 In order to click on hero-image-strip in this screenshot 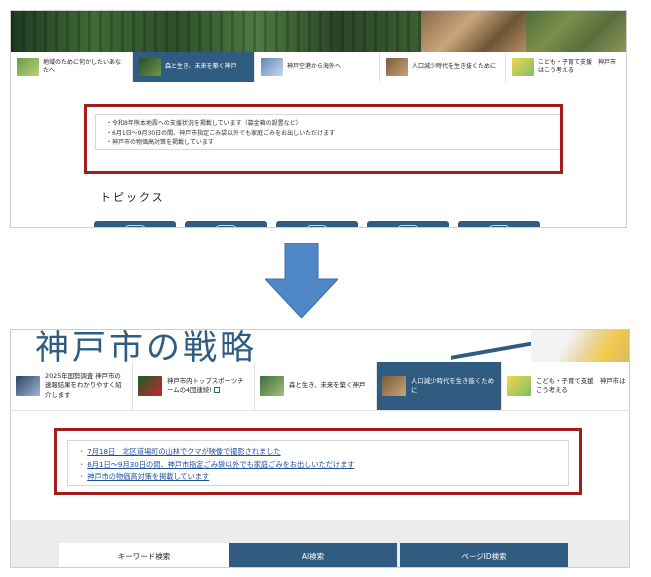, I will do `click(318, 31)`.